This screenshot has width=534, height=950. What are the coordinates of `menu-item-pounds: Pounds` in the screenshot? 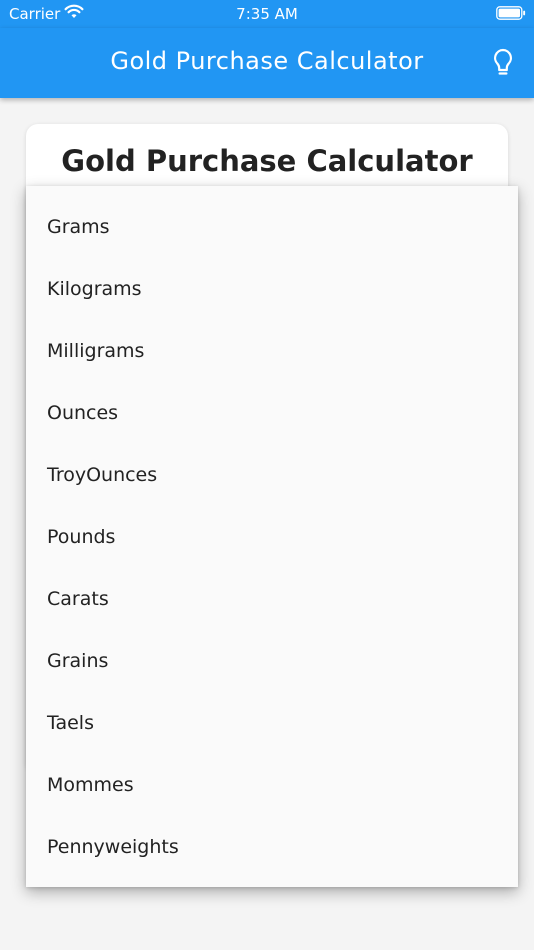 It's located at (272, 537).